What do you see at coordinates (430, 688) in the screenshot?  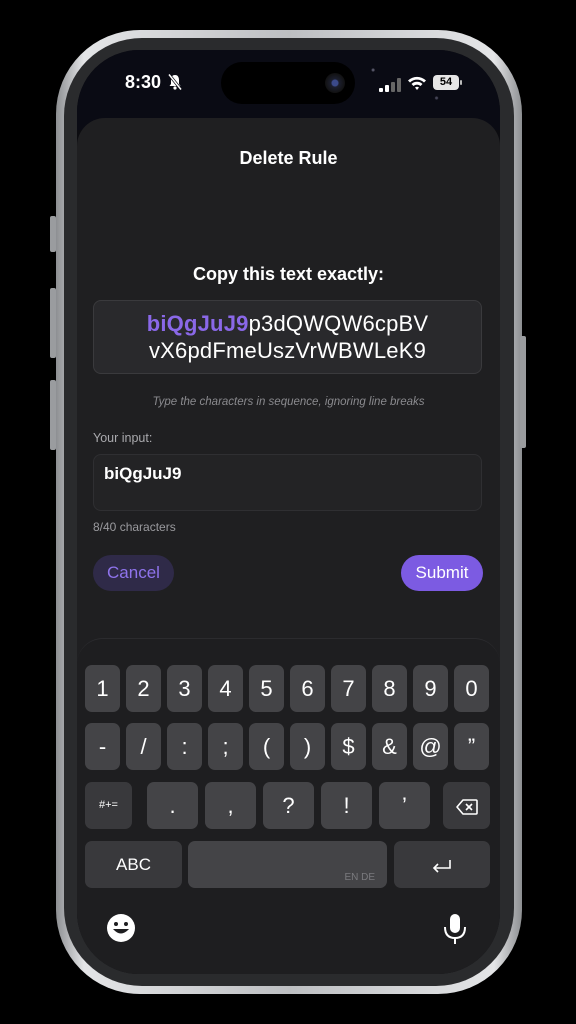 I see `key-9: 9` at bounding box center [430, 688].